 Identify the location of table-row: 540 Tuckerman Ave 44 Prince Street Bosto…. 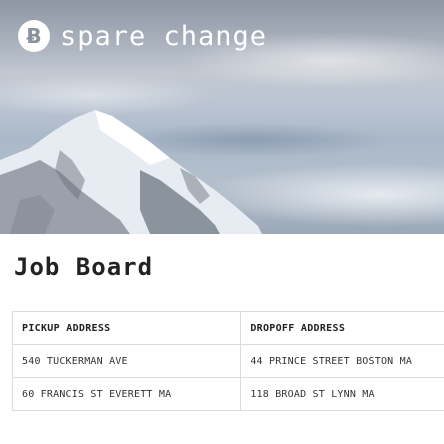
(227, 361).